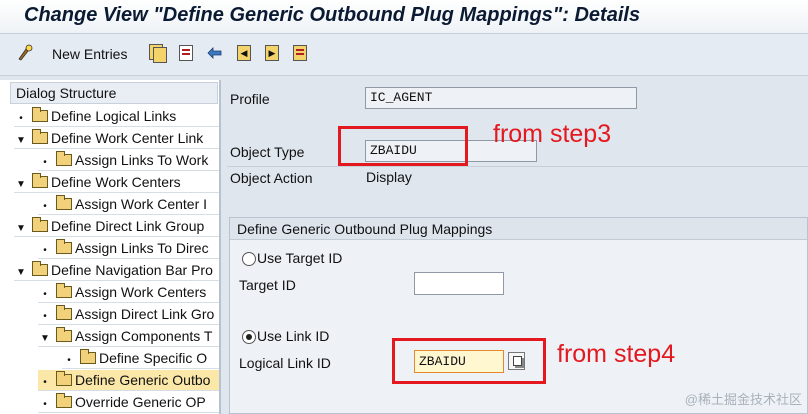 The width and height of the screenshot is (808, 414). Describe the element at coordinates (743, 399) in the screenshot. I see `watermark: @稀土掘金技术社区` at that location.